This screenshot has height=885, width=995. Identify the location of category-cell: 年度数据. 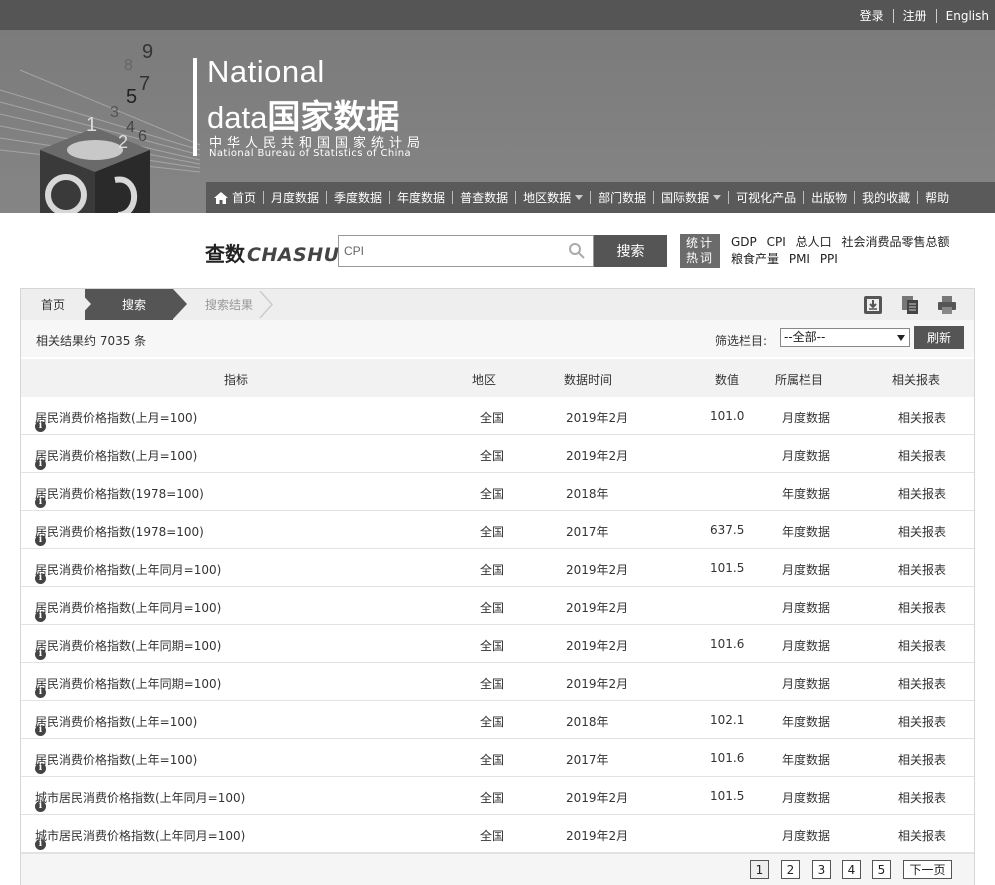
(806, 722).